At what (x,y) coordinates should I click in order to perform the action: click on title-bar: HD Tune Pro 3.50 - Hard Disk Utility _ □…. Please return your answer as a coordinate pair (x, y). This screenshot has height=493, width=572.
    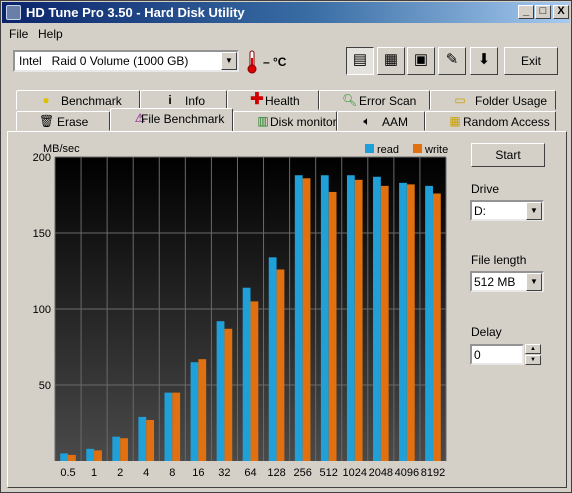
    Looking at the image, I should click on (286, 12).